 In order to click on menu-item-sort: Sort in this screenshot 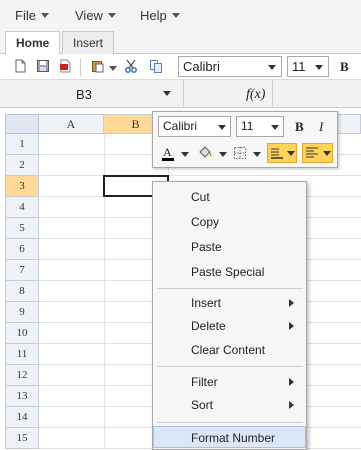, I will do `click(229, 405)`.